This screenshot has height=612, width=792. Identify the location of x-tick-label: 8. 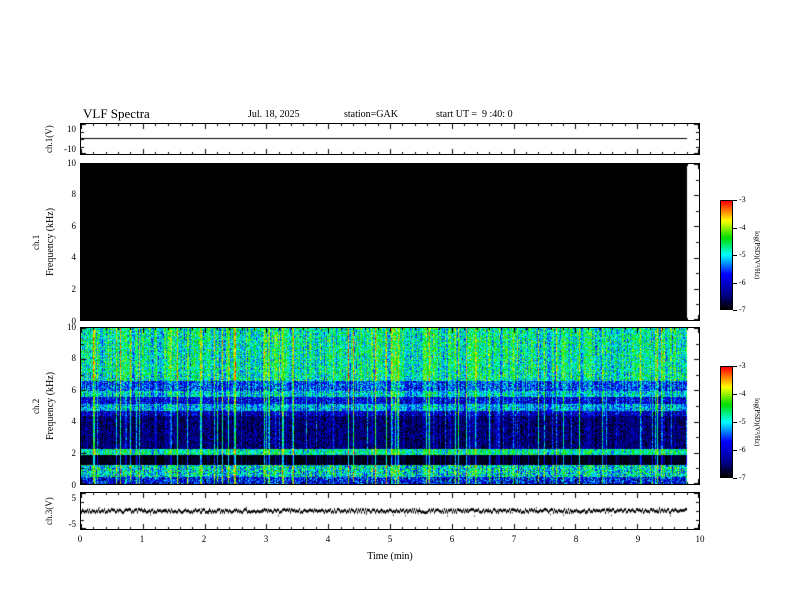
(576, 539).